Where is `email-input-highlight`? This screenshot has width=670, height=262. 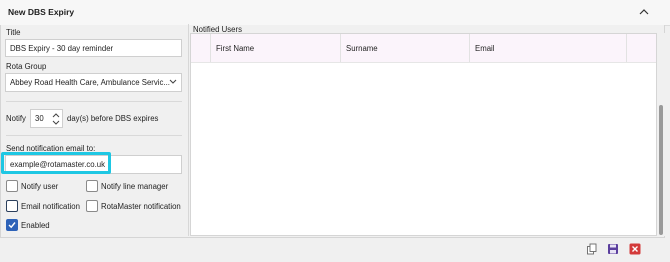
email-input-highlight is located at coordinates (56, 163).